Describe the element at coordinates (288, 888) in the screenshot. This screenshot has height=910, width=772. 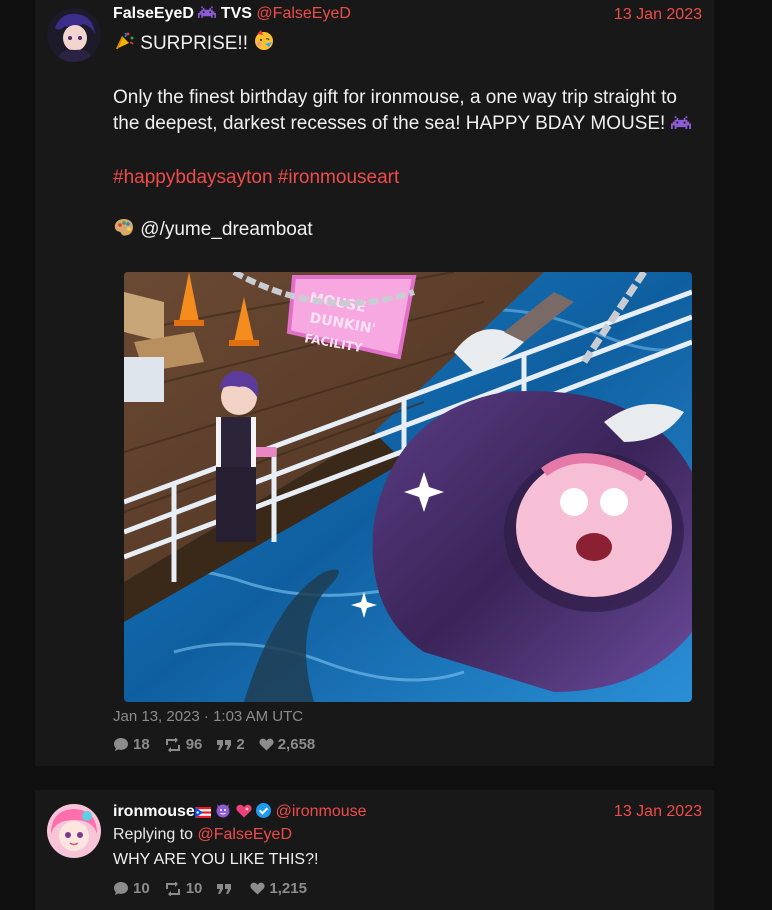
I see `like-count: 1,215` at that location.